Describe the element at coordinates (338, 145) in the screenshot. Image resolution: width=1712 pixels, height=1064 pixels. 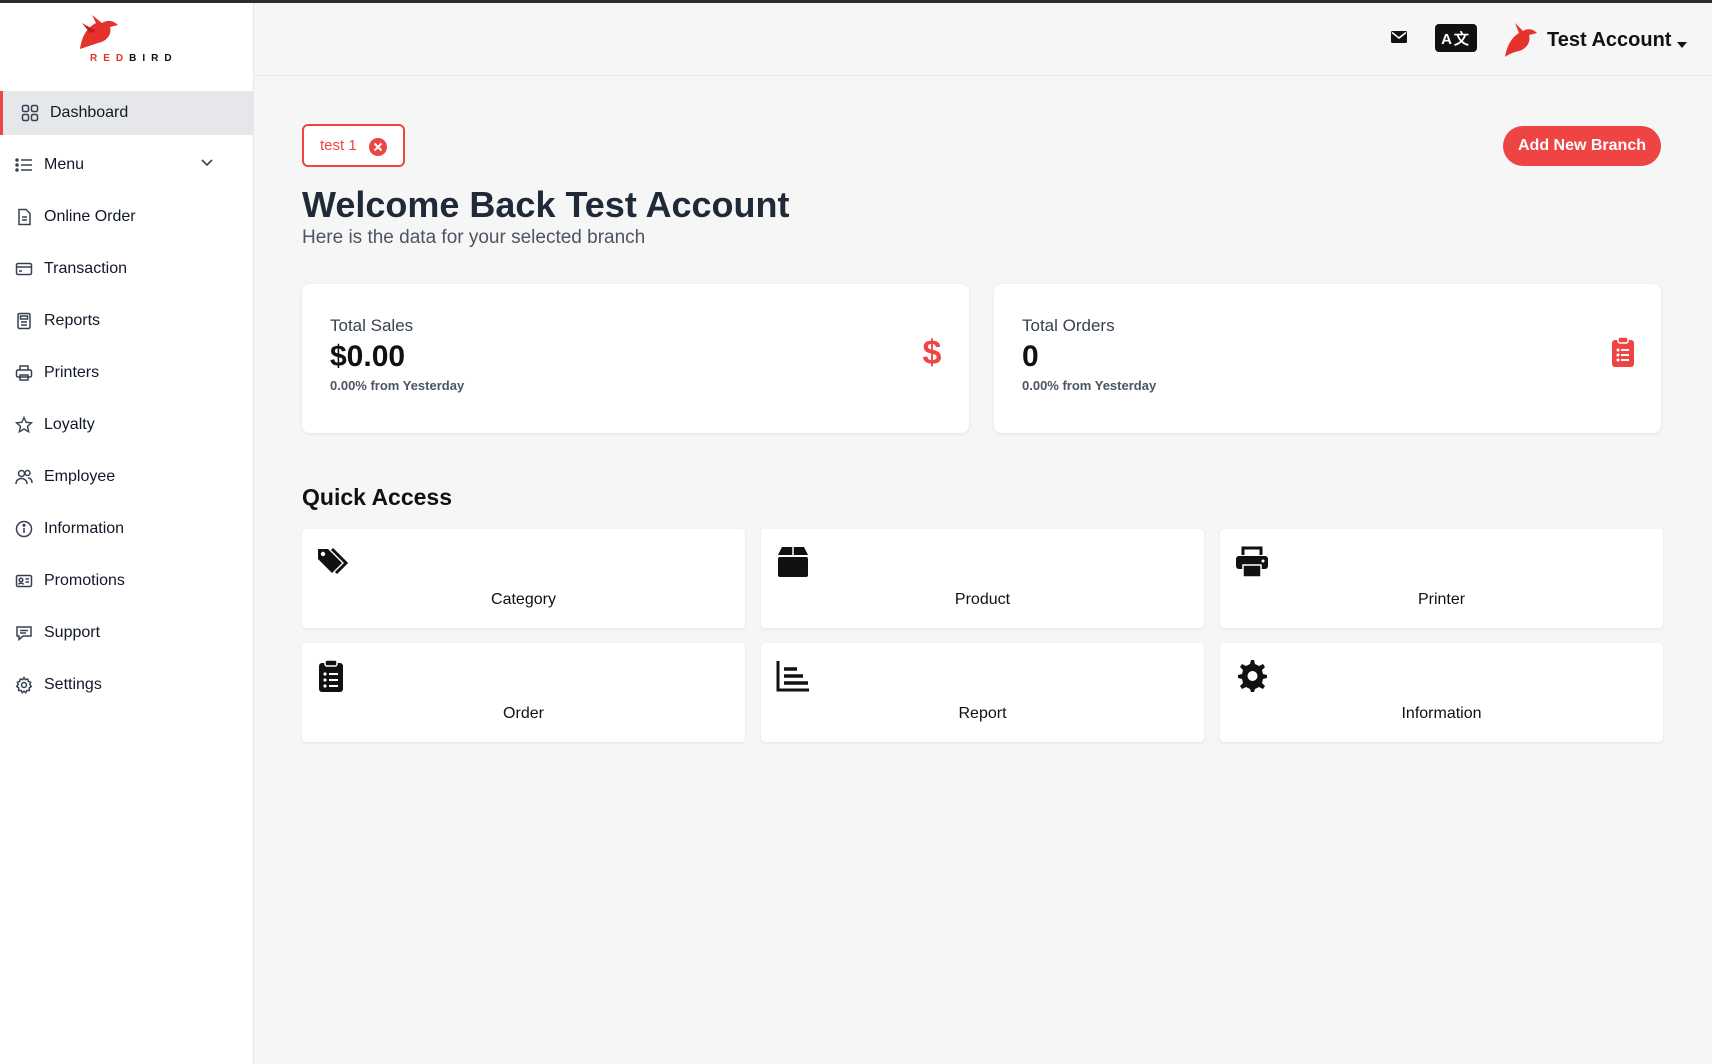
I see `branch-chip-label: test 1` at that location.